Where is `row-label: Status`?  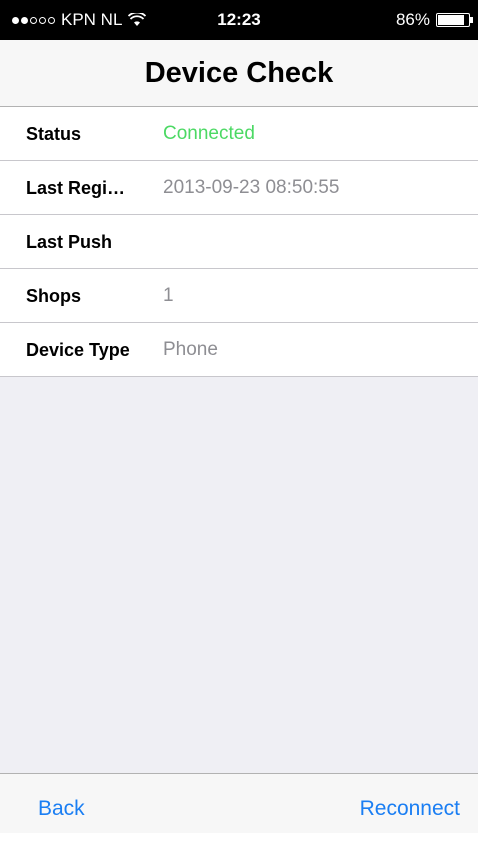 row-label: Status is located at coordinates (54, 134).